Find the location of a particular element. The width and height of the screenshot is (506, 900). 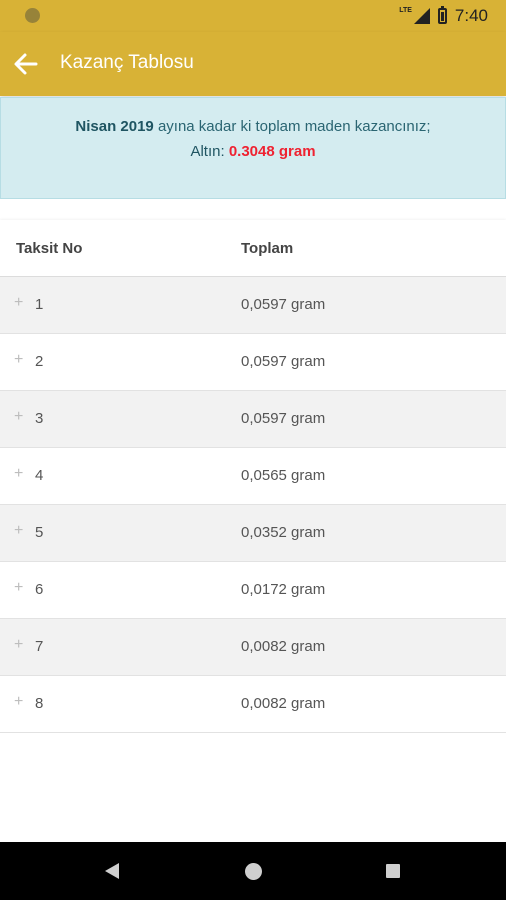

arrow-back-icon is located at coordinates (26, 64).